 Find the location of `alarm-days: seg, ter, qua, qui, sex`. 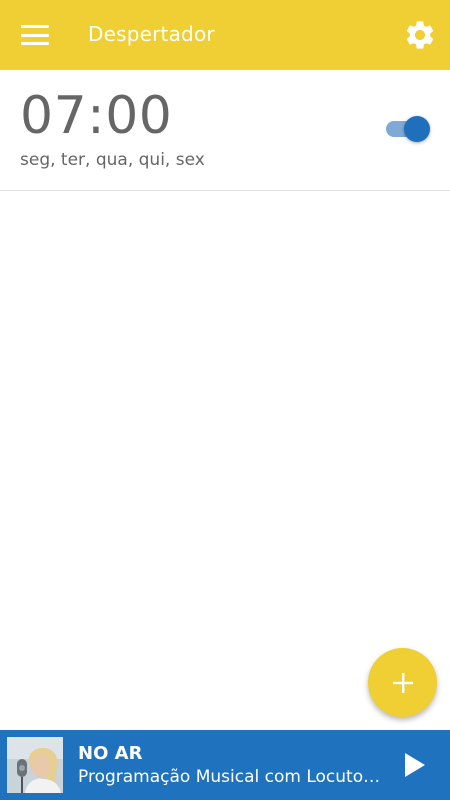

alarm-days: seg, ter, qua, qui, sex is located at coordinates (112, 160).